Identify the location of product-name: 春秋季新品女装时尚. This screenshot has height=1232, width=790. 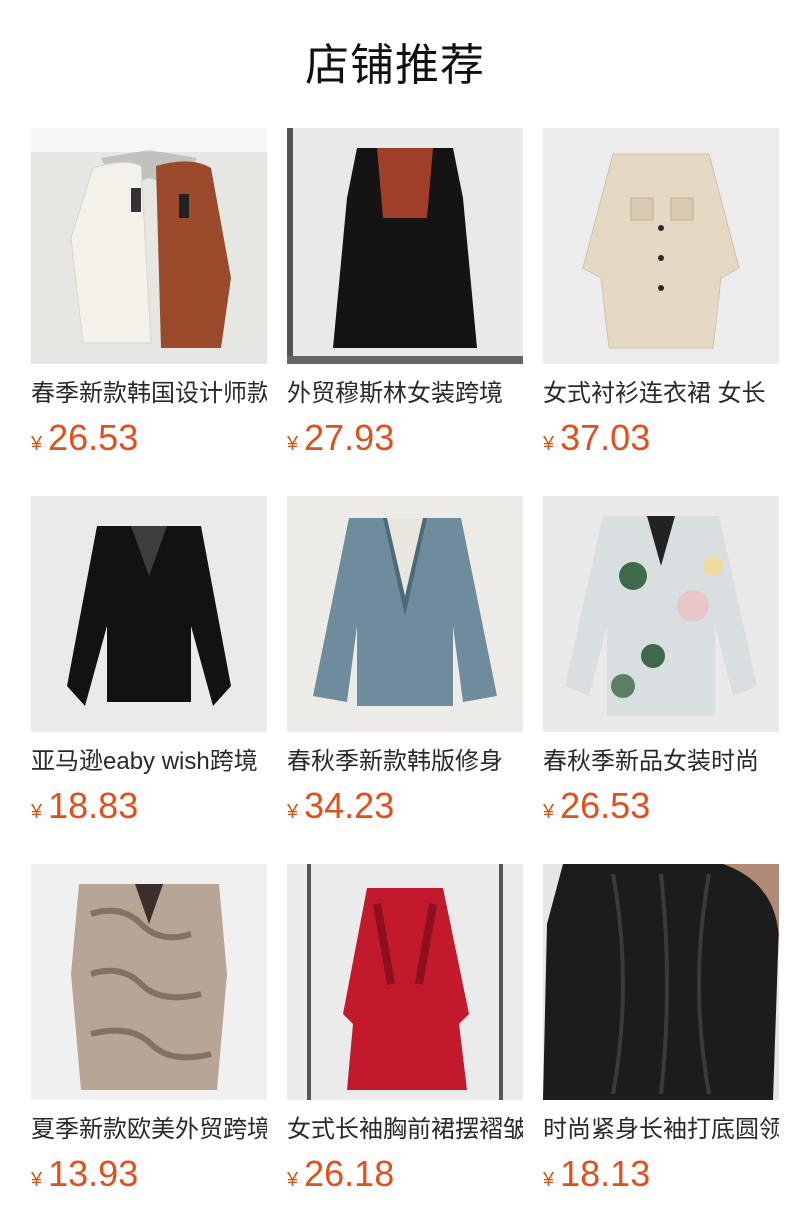
(661, 762).